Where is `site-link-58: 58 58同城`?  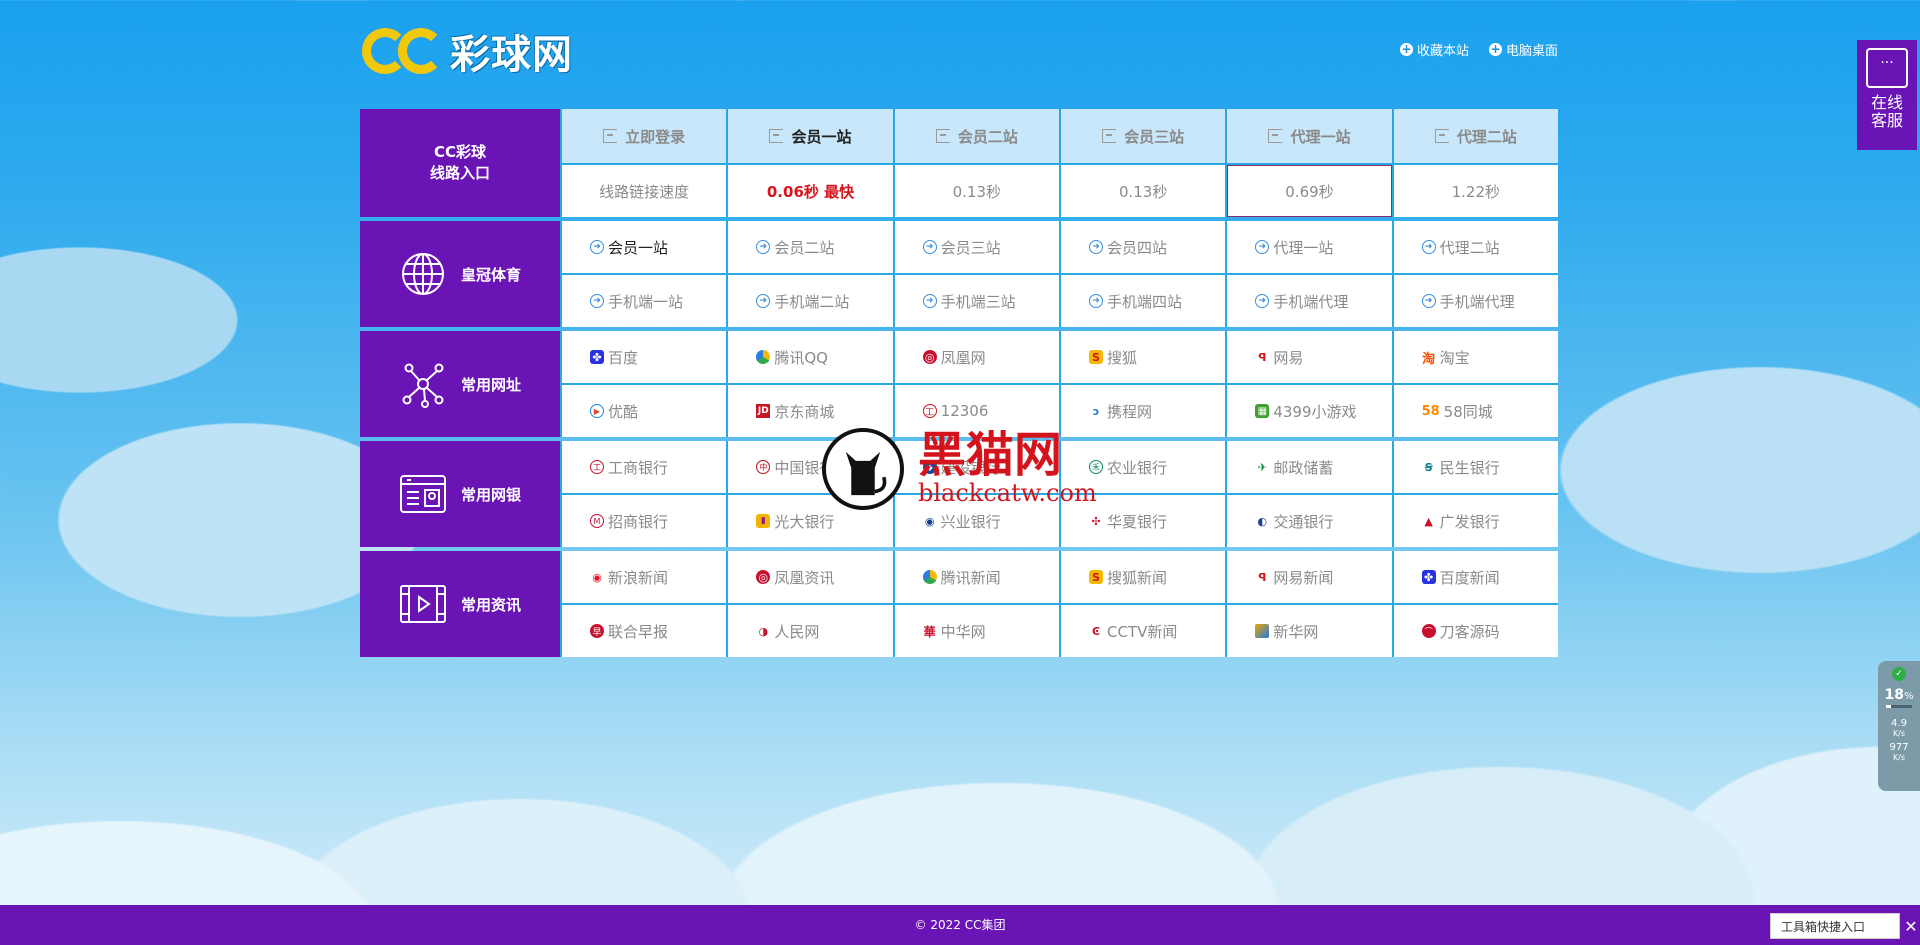
site-link-58: 58 58同城 is located at coordinates (1475, 411).